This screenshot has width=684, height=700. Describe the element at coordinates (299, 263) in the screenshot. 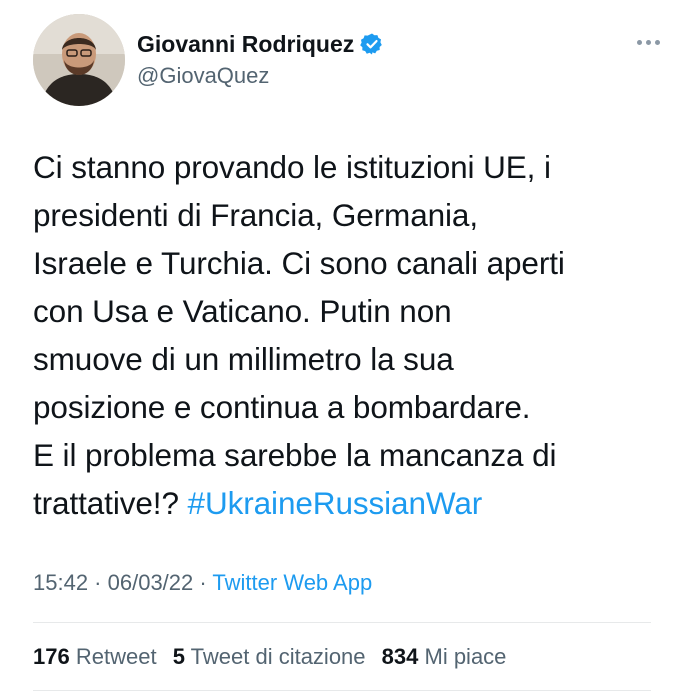

I see `tweet-line: Israele e Turchia. Ci sono canali aperti` at that location.